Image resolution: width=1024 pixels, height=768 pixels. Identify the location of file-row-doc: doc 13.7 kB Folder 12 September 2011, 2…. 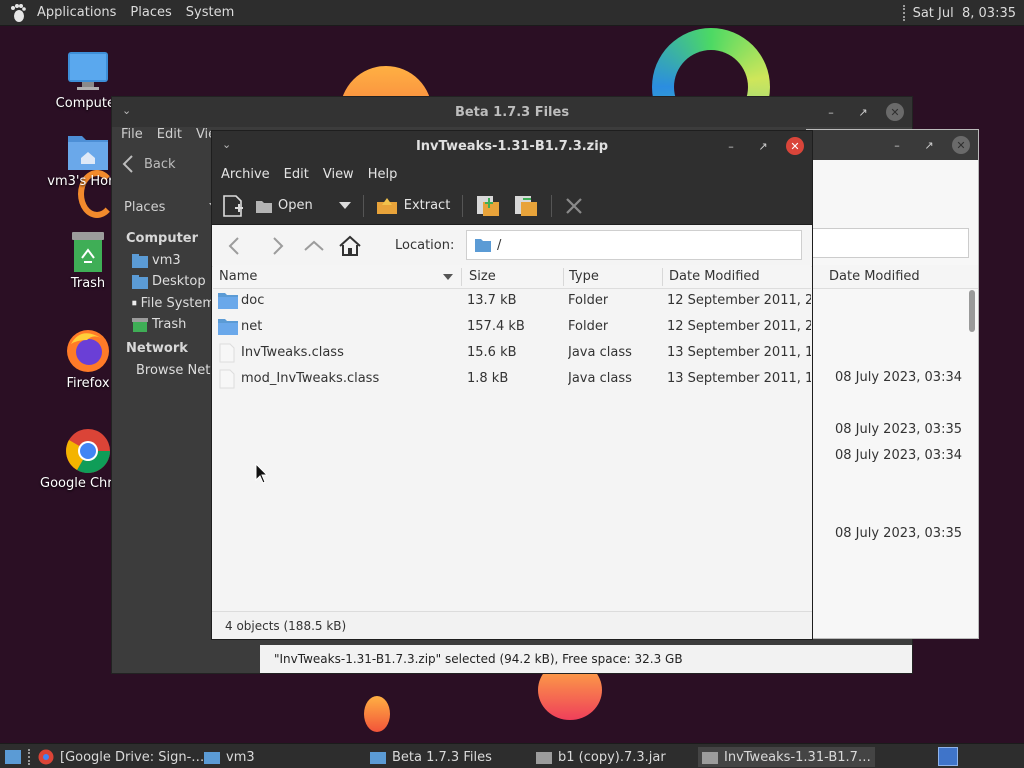
(512, 301).